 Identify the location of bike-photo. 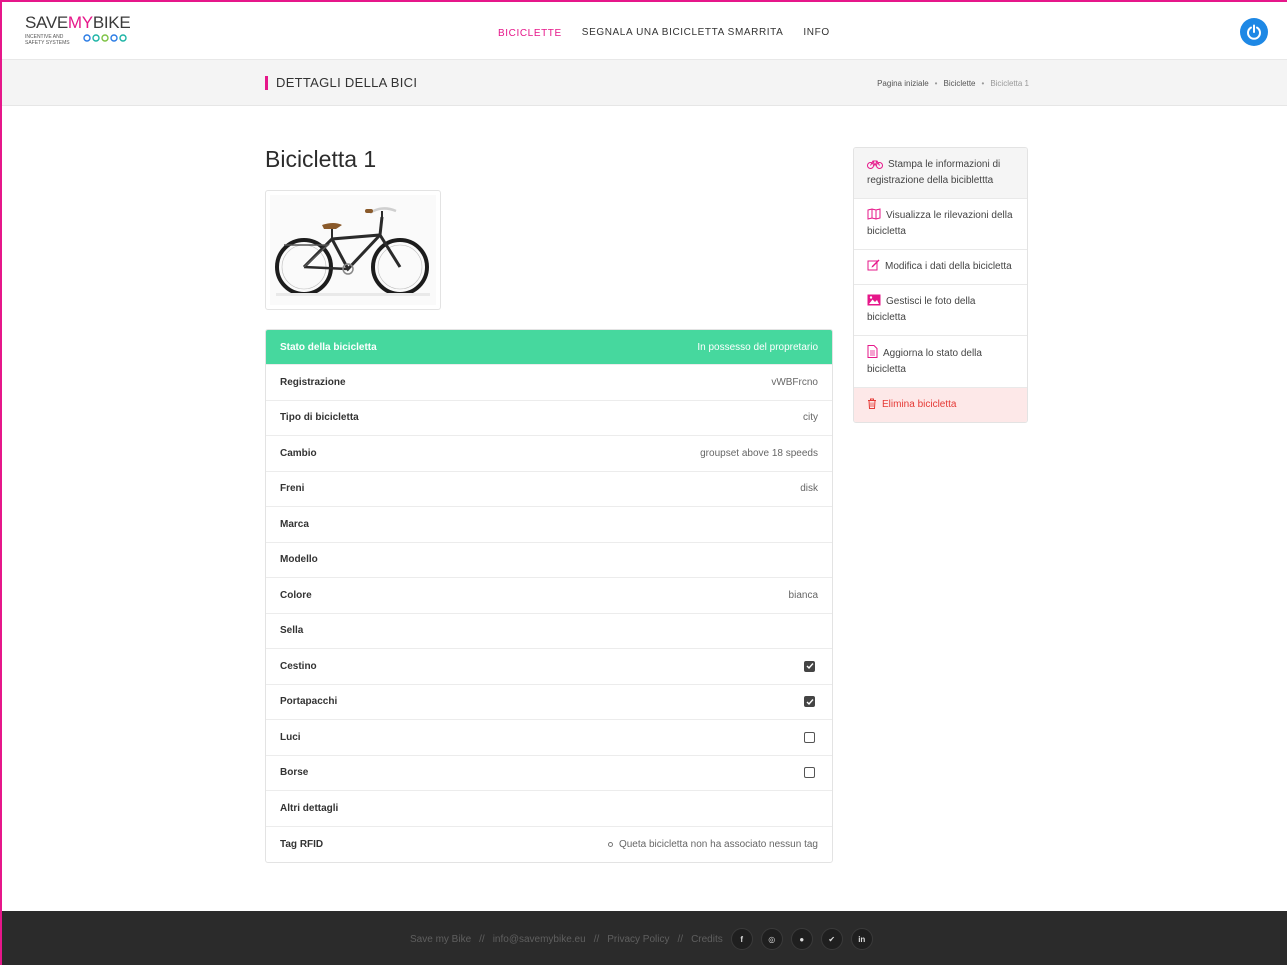
(353, 250).